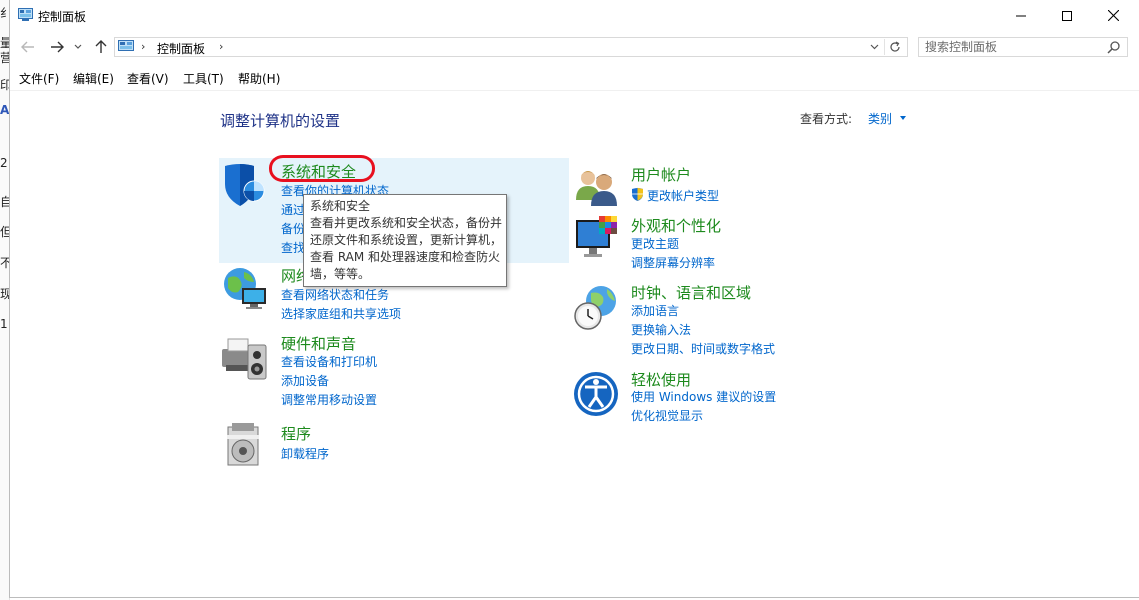  Describe the element at coordinates (826, 119) in the screenshot. I see `view-by-label: 查看方式:` at that location.